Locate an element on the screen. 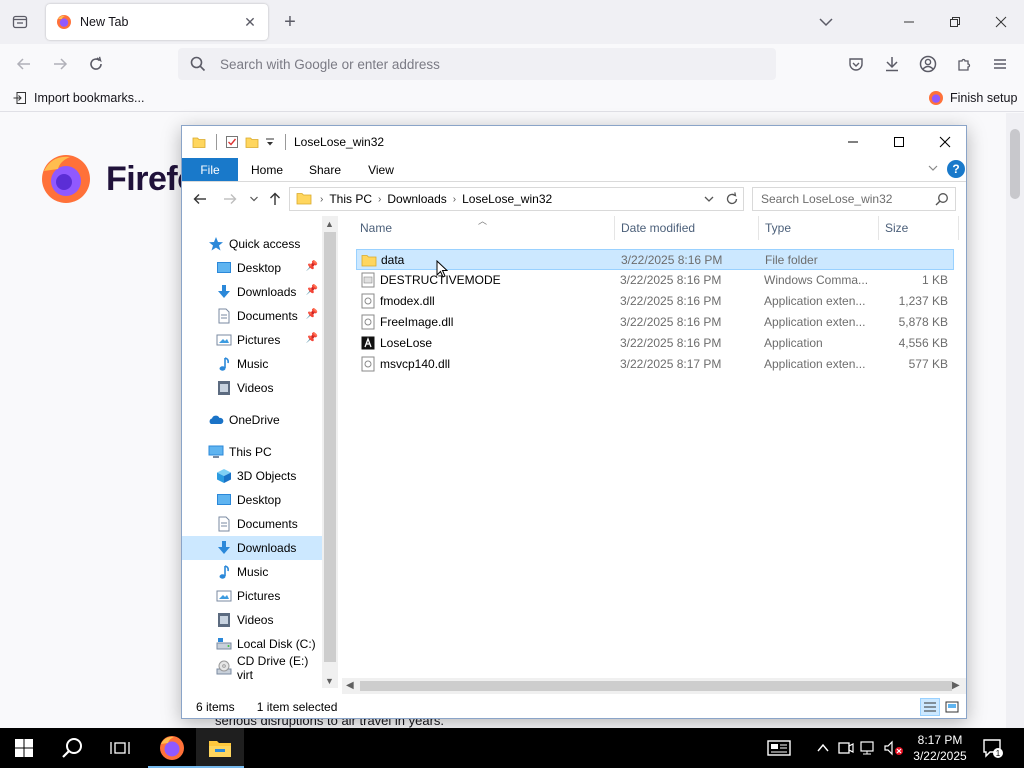 Image resolution: width=1024 pixels, height=768 pixels. tab-file: File is located at coordinates (210, 169).